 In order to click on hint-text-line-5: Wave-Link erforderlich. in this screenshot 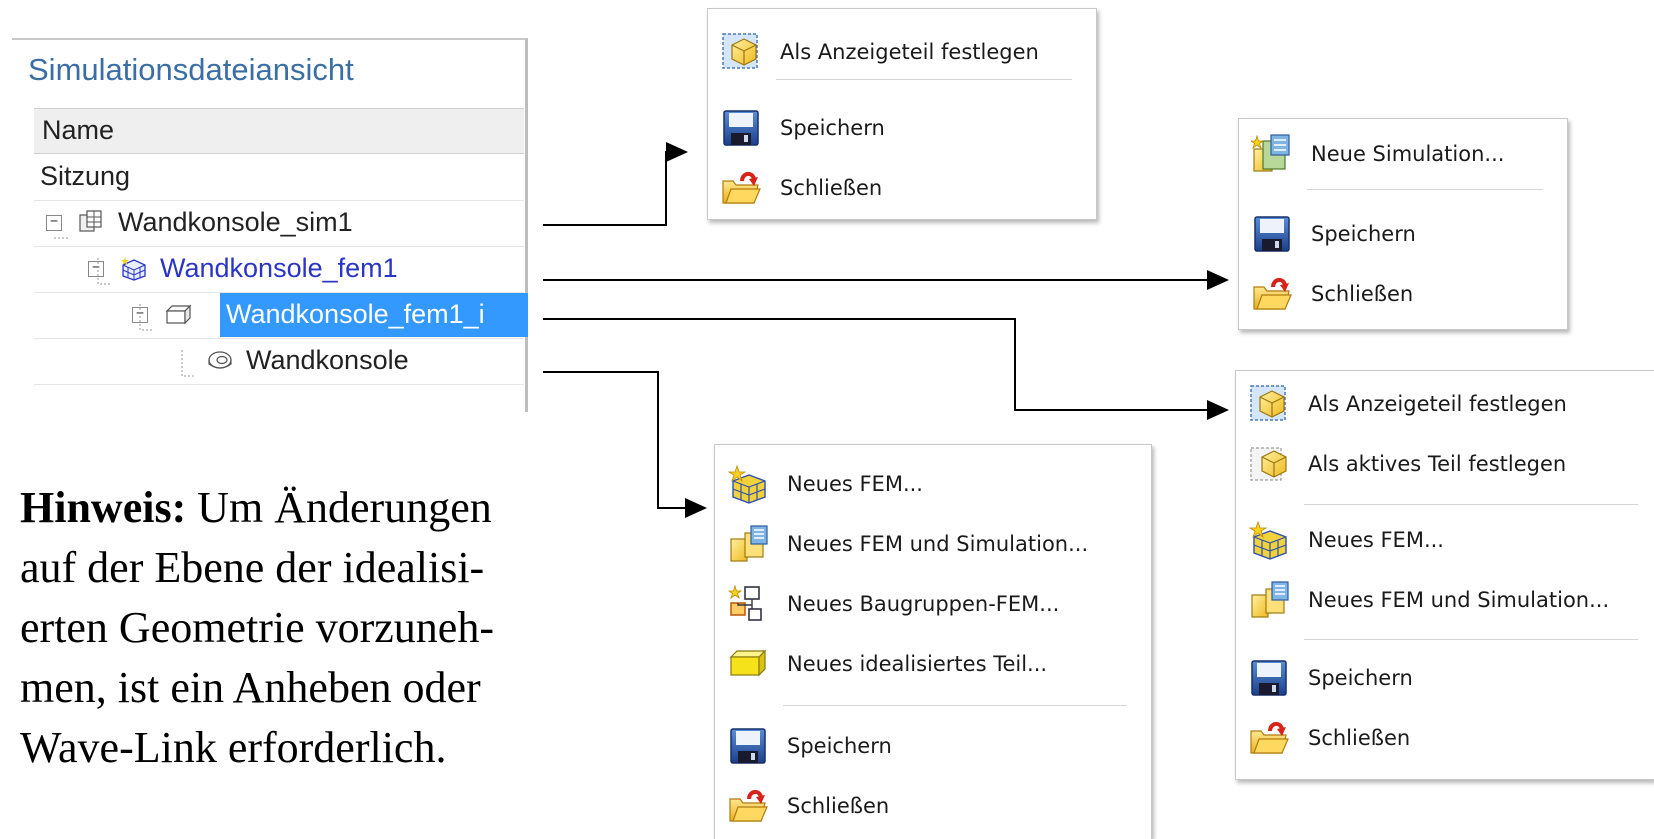, I will do `click(233, 747)`.